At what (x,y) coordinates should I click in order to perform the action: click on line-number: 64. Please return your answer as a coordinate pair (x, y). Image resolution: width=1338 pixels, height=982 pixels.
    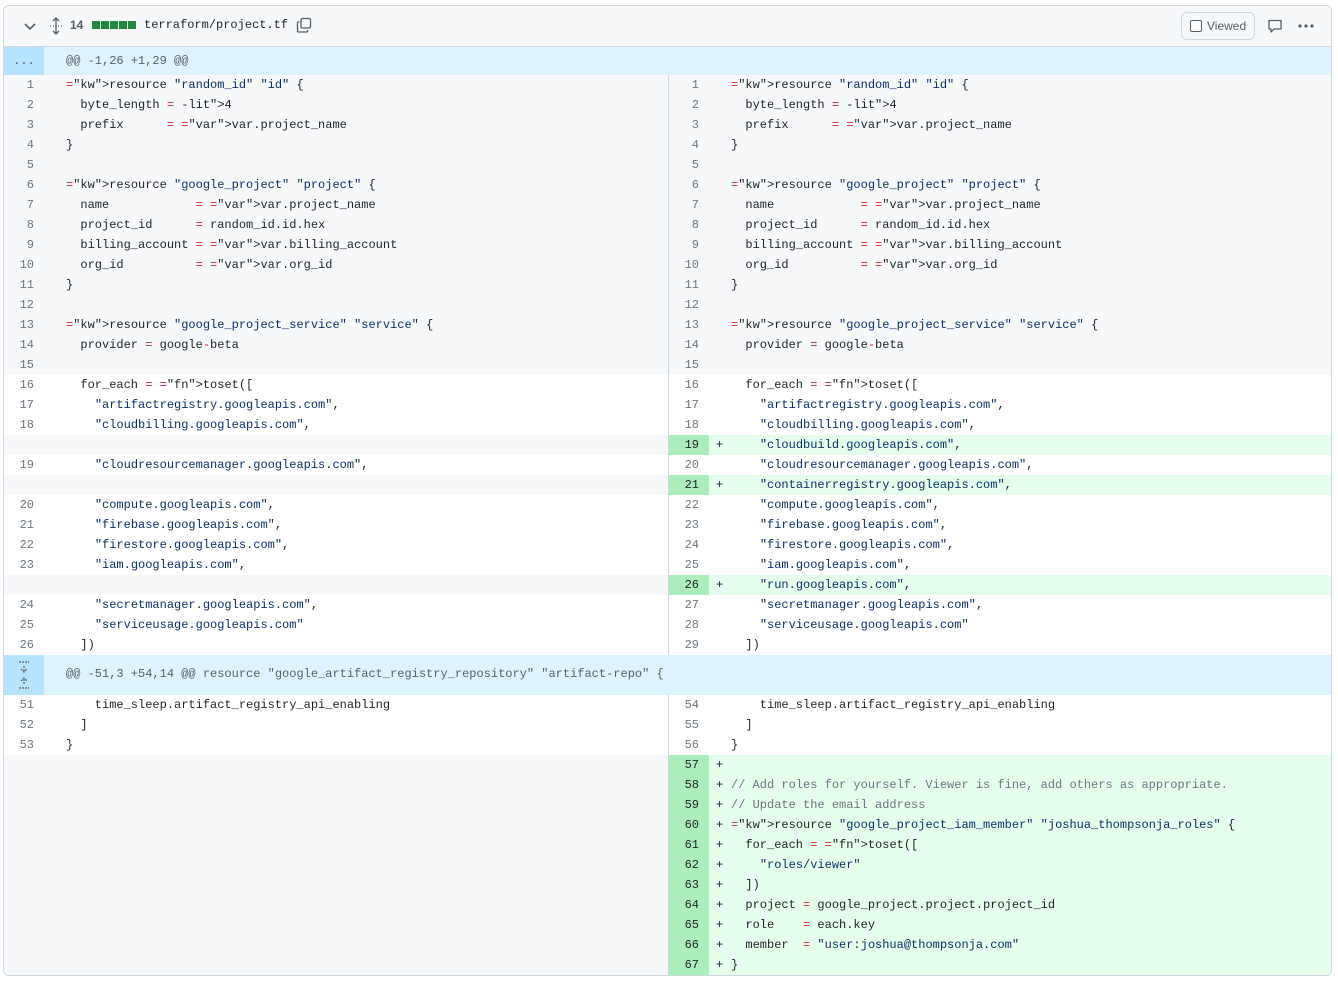
    Looking at the image, I should click on (689, 905).